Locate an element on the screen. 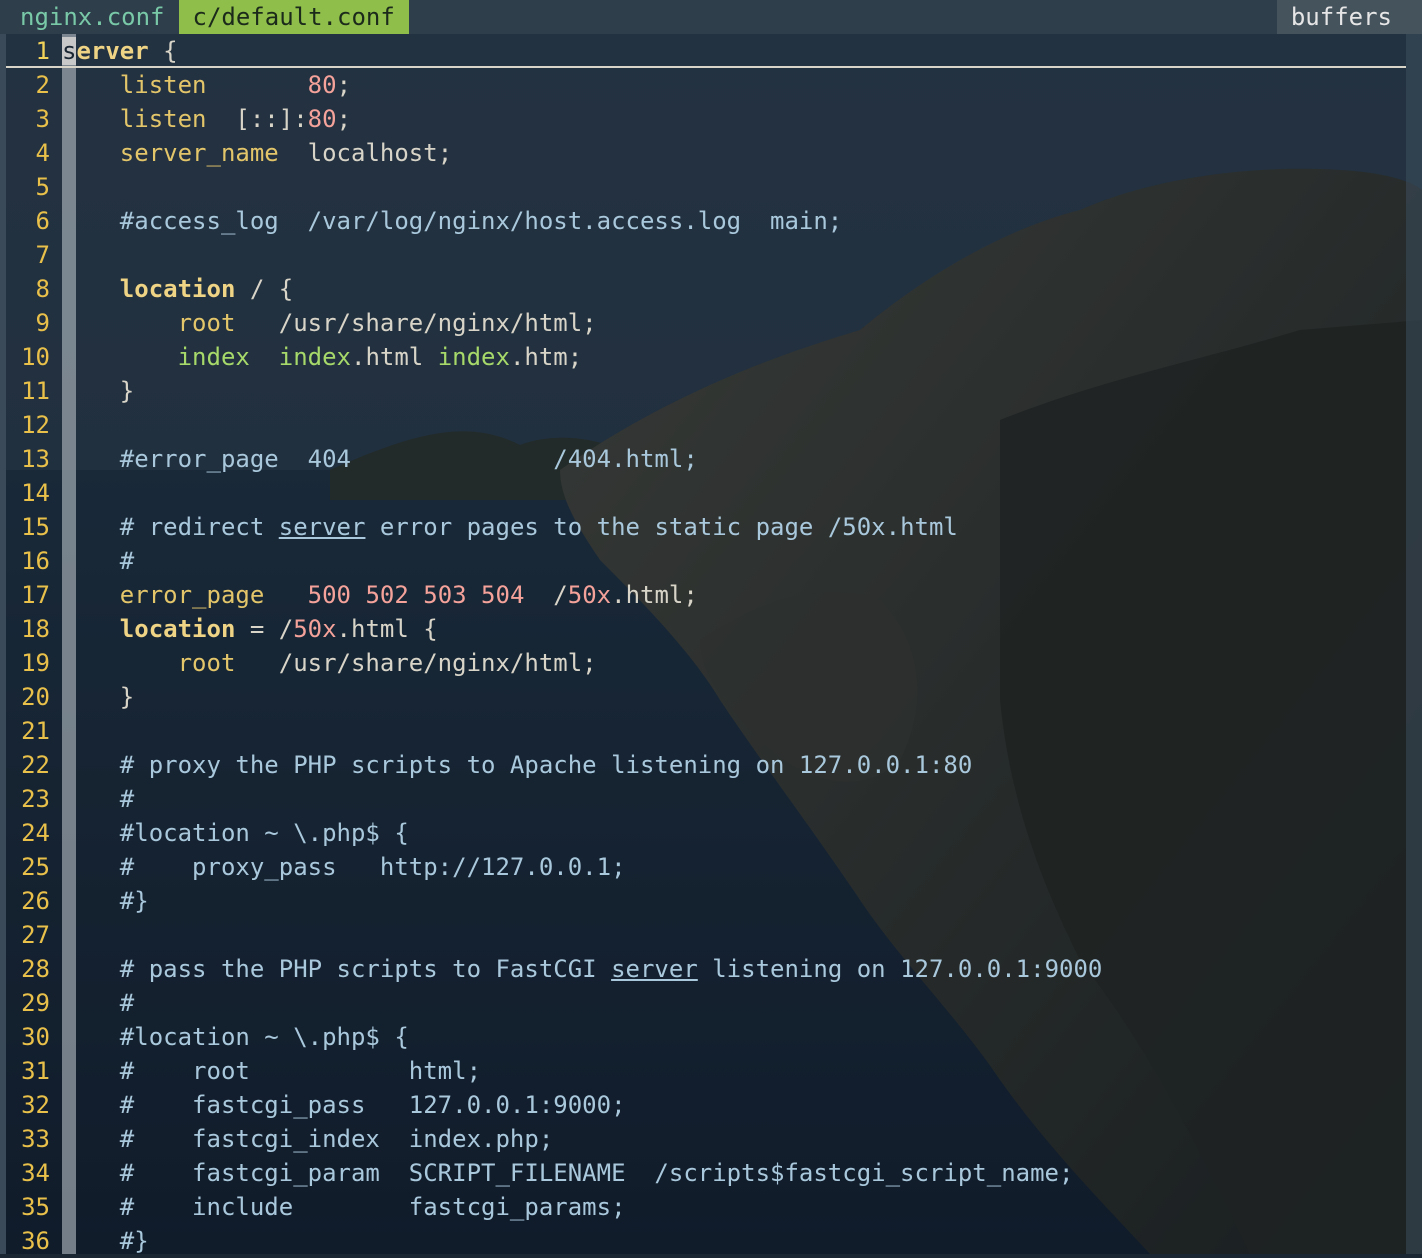 The image size is (1422, 1258). line-number: 14 is located at coordinates (35, 493).